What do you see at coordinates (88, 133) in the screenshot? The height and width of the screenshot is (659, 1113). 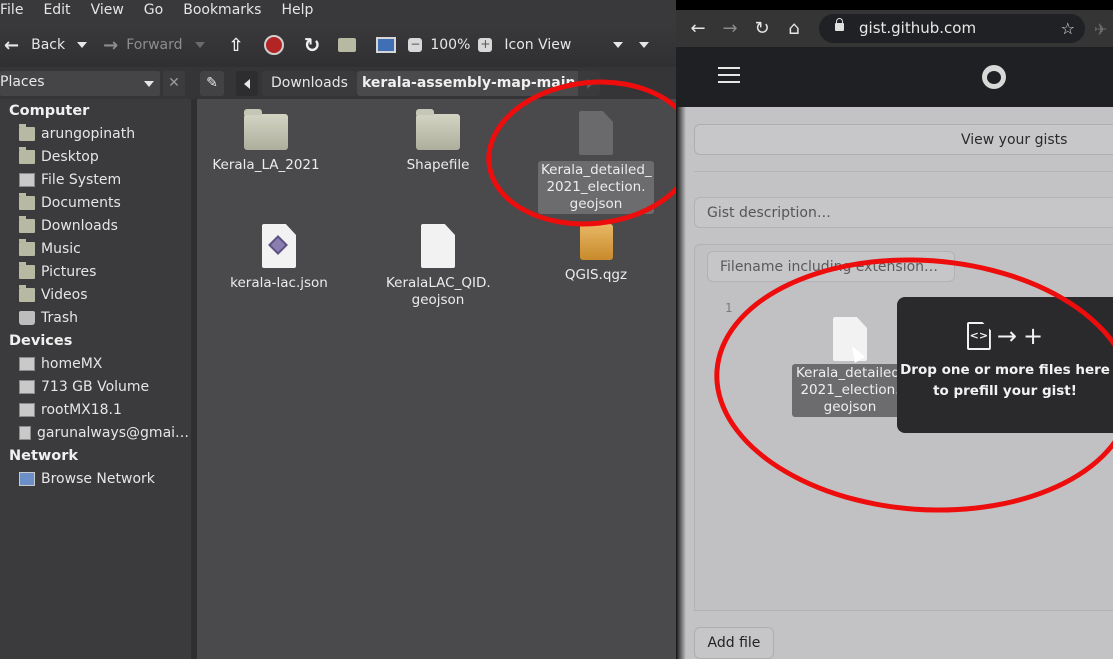 I see `sidebar-item-label: arungopinath` at bounding box center [88, 133].